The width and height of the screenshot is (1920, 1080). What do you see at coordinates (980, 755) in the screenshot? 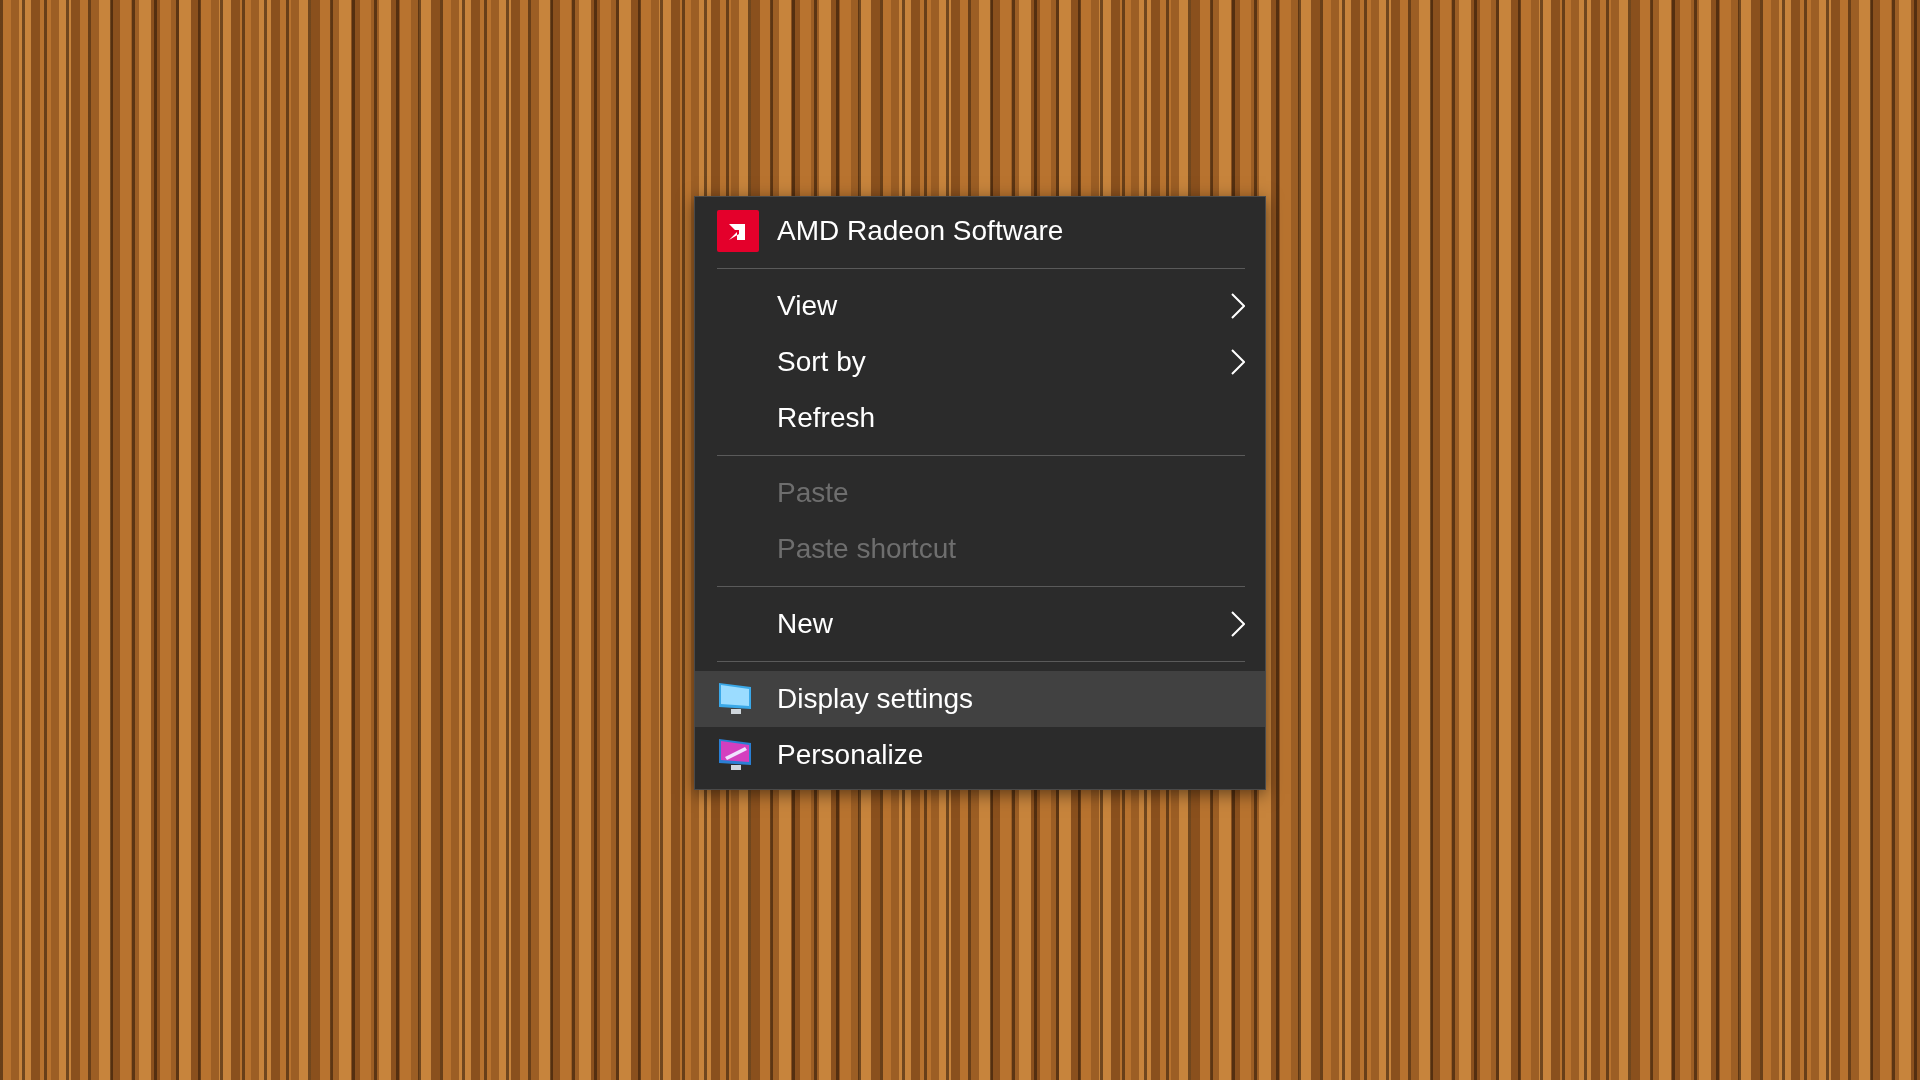
I see `menu-item: Personalize` at bounding box center [980, 755].